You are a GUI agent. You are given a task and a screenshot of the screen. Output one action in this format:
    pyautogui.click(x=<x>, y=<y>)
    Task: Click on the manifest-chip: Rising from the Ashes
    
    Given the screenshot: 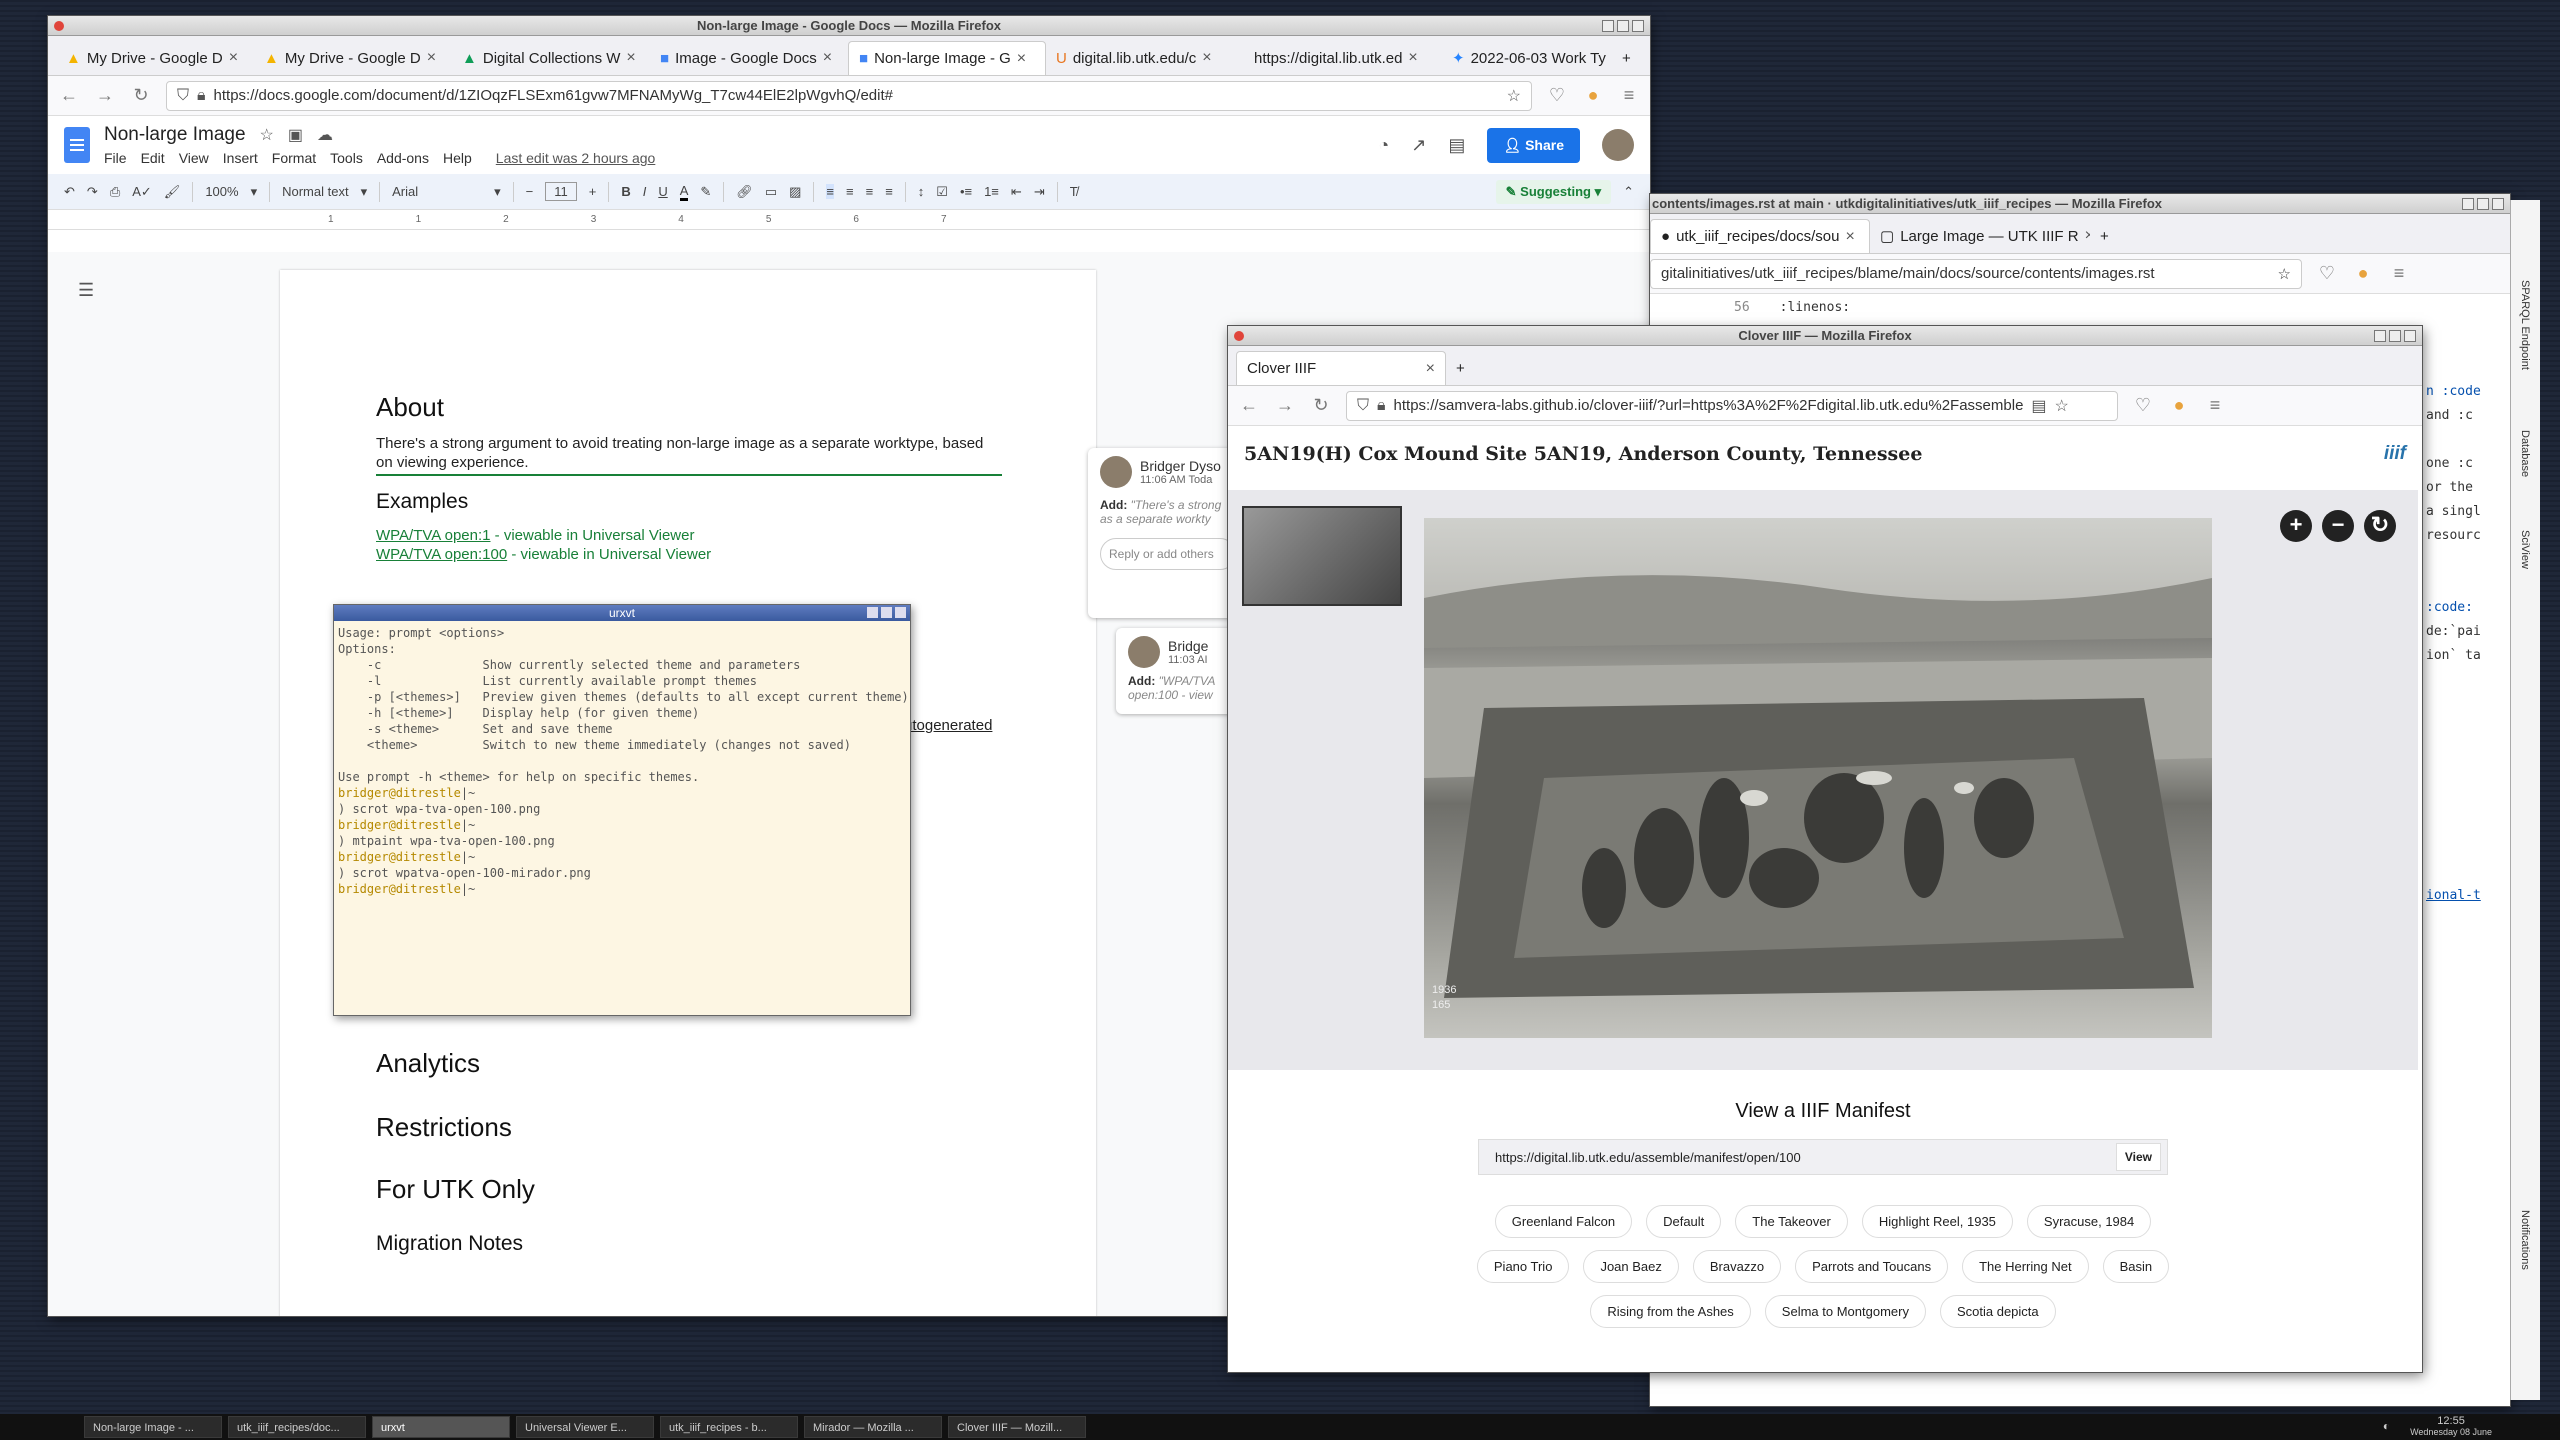 What is the action you would take?
    pyautogui.click(x=1670, y=1311)
    